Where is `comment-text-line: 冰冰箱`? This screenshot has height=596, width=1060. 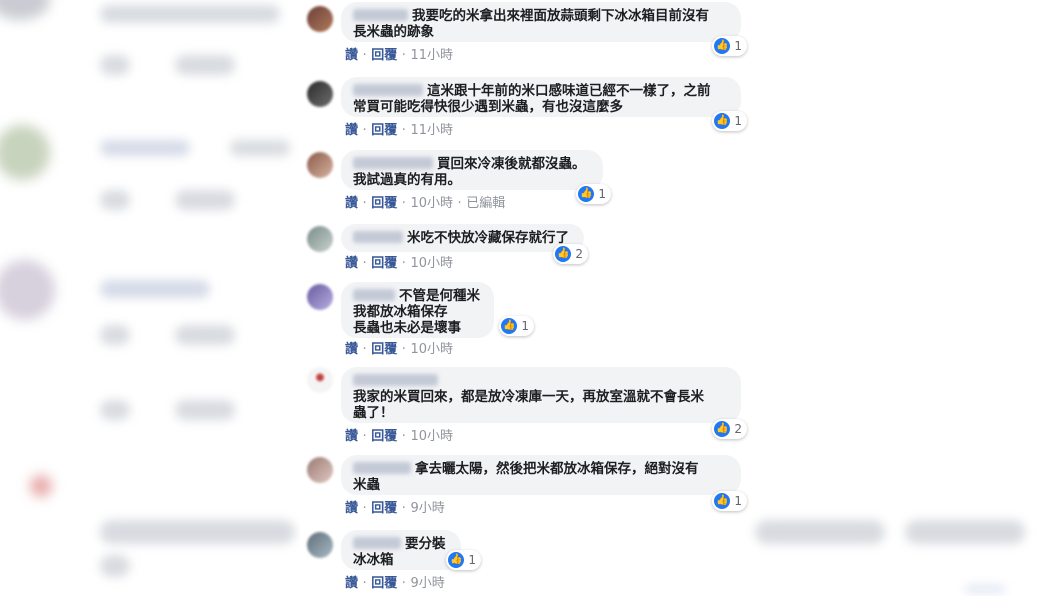 comment-text-line: 冰冰箱 is located at coordinates (373, 560).